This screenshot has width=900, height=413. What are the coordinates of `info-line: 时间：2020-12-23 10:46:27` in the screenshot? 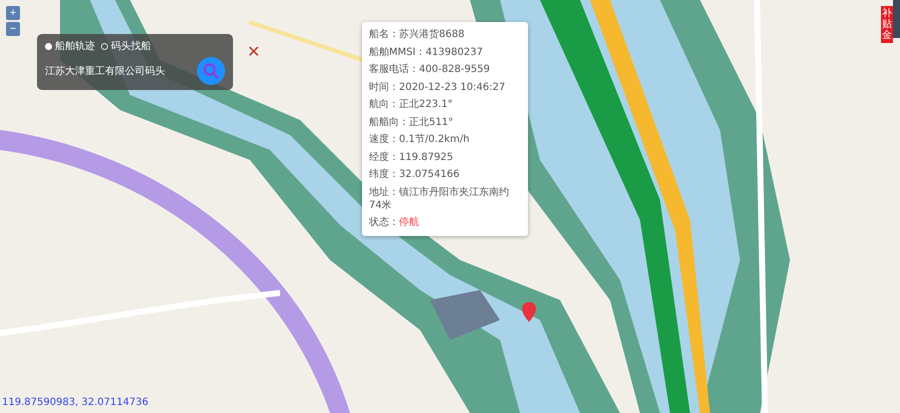 It's located at (437, 87).